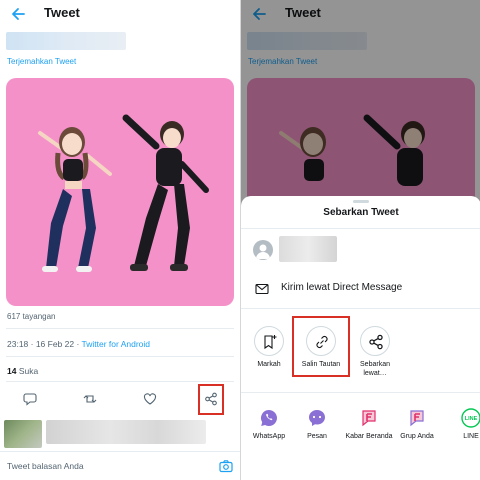 The width and height of the screenshot is (480, 480). I want to click on drag-handle, so click(361, 201).